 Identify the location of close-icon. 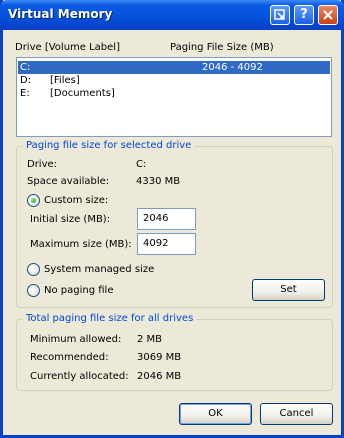
(328, 15).